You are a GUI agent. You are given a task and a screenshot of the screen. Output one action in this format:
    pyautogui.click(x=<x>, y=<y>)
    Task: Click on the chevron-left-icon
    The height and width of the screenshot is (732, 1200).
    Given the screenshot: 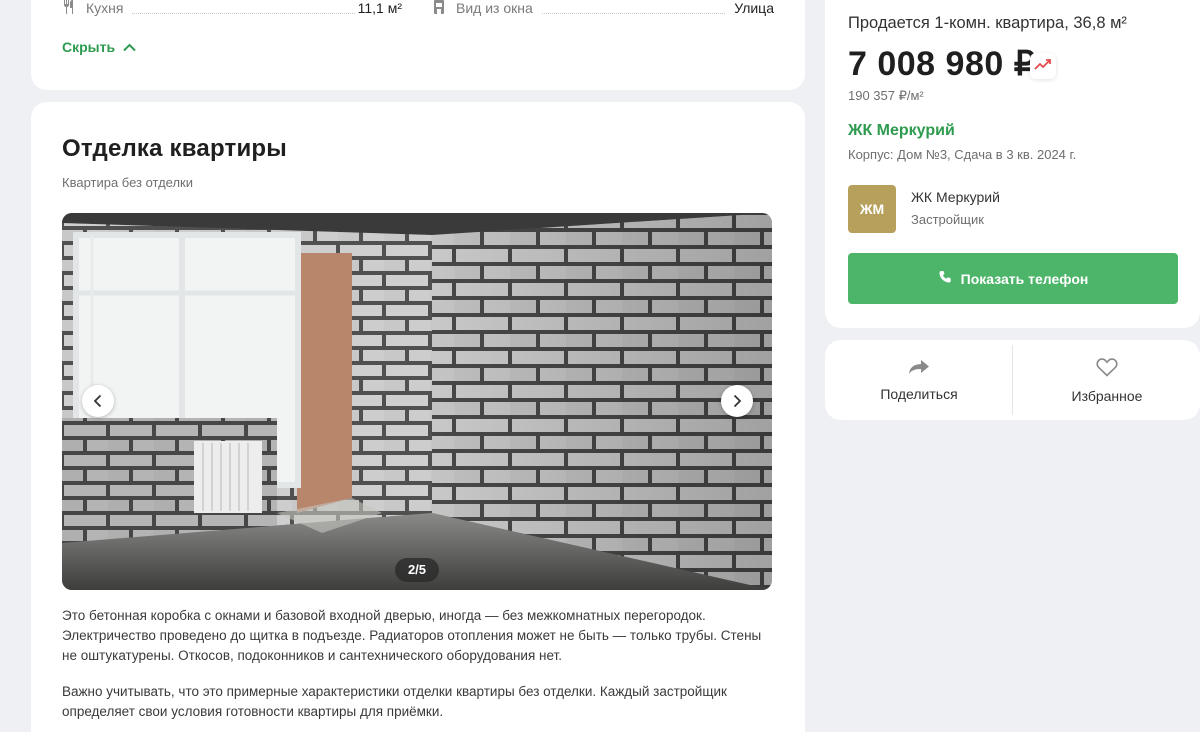 What is the action you would take?
    pyautogui.click(x=98, y=401)
    